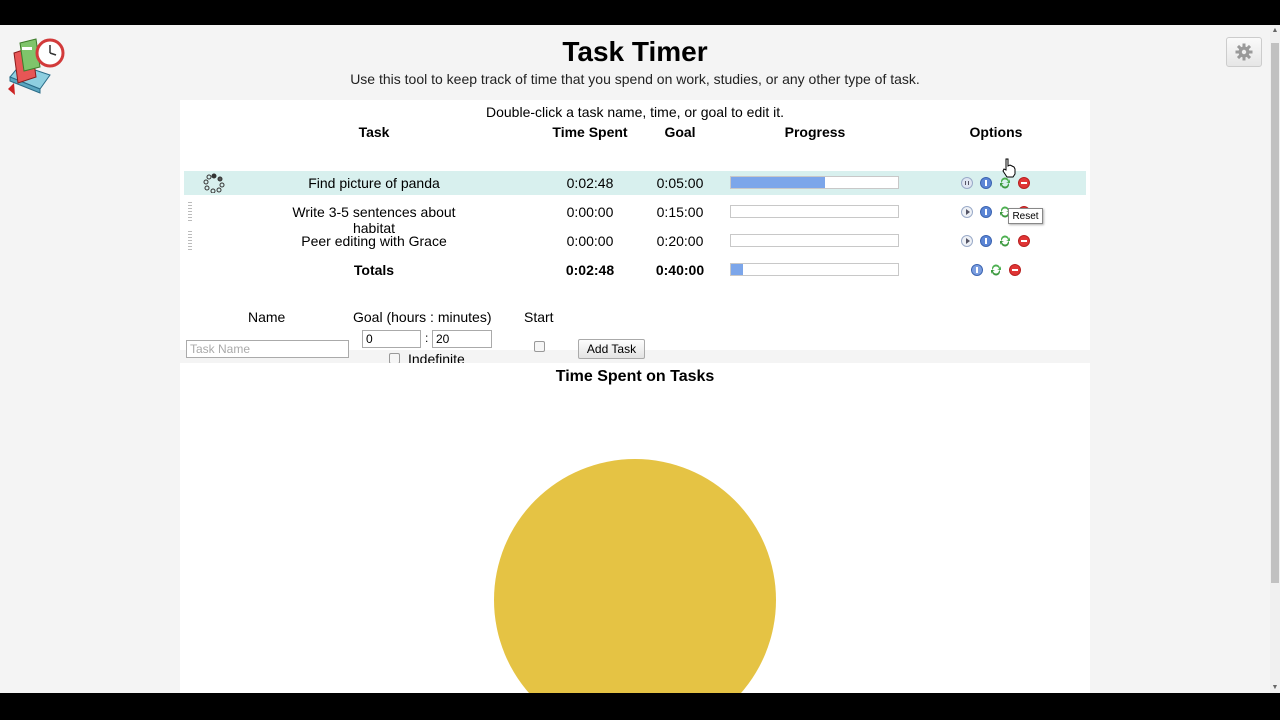  Describe the element at coordinates (680, 270) in the screenshot. I see `totals-goal: 0:40:00` at that location.